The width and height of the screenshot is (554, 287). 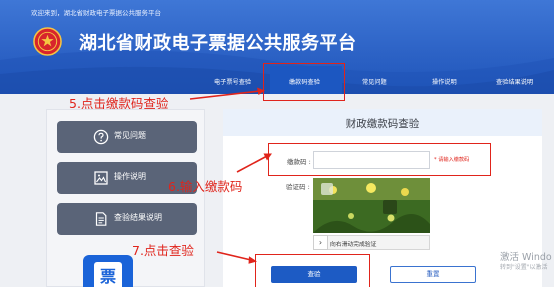 I want to click on app-tile-character: 票, so click(x=108, y=274).